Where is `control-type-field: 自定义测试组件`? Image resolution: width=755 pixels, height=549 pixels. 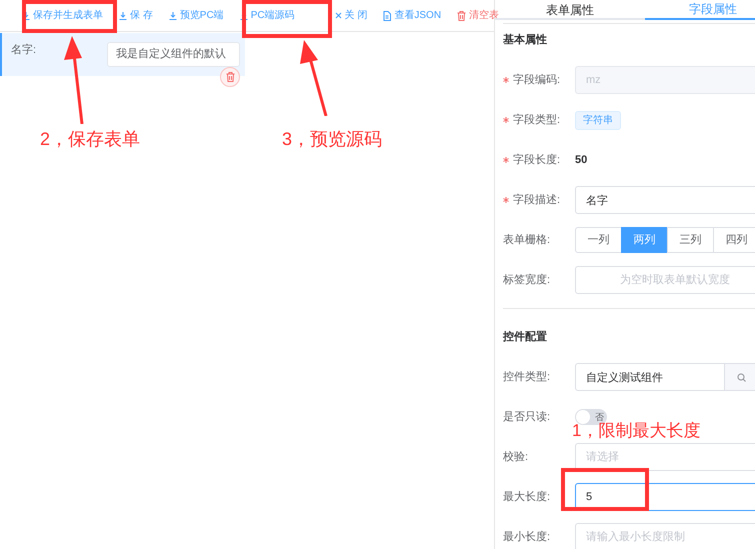
control-type-field: 自定义测试组件 is located at coordinates (650, 377).